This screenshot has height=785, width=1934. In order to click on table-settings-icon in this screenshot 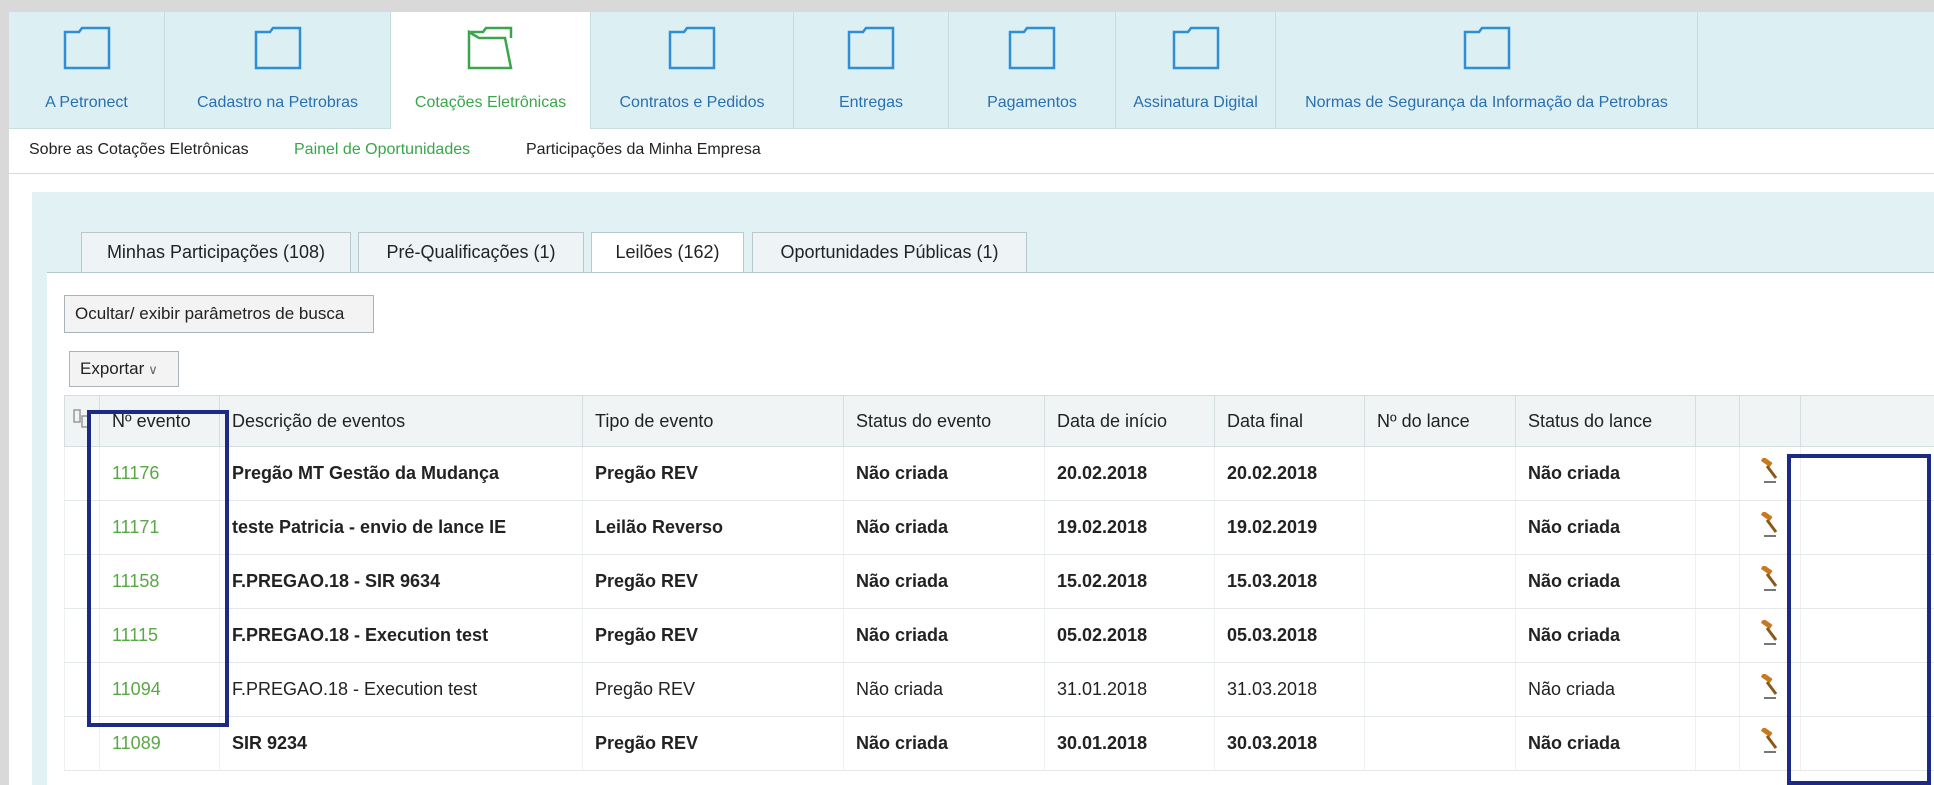, I will do `click(82, 418)`.